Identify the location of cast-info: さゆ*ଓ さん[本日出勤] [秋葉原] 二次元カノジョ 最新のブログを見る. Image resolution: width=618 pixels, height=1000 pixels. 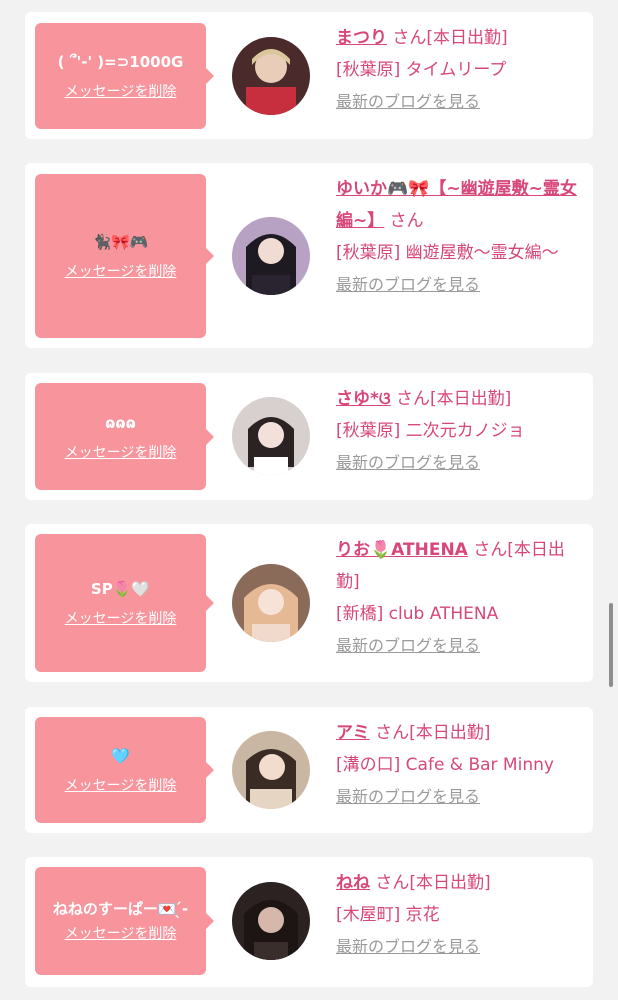
(461, 431).